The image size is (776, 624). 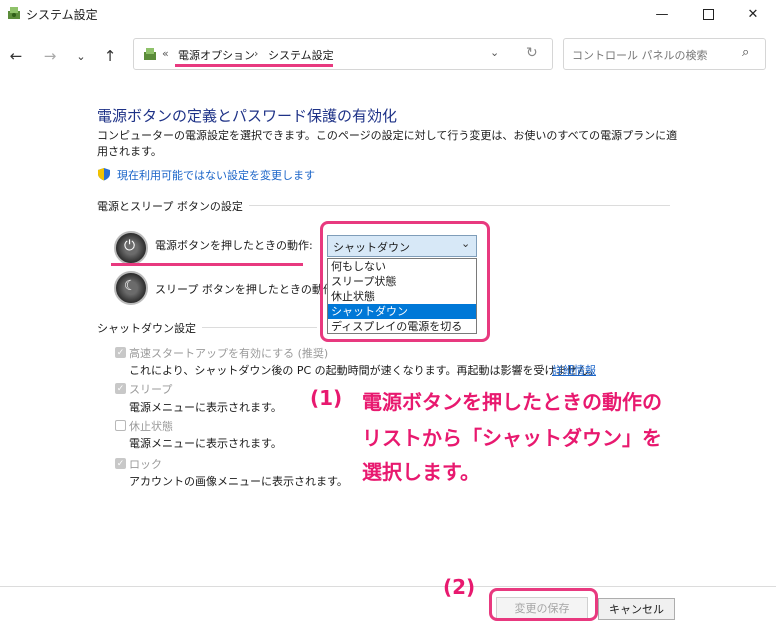 What do you see at coordinates (421, 472) in the screenshot?
I see `step1-text-line3: 選択します。` at bounding box center [421, 472].